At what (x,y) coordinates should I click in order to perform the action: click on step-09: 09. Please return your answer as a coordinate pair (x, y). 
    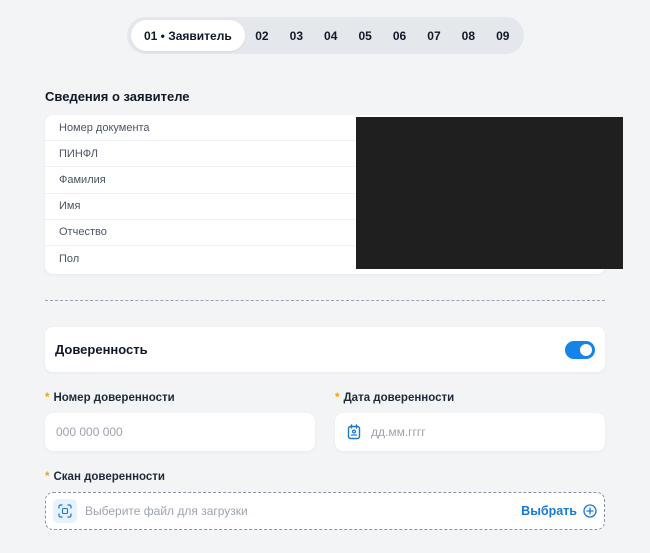
    Looking at the image, I should click on (503, 36).